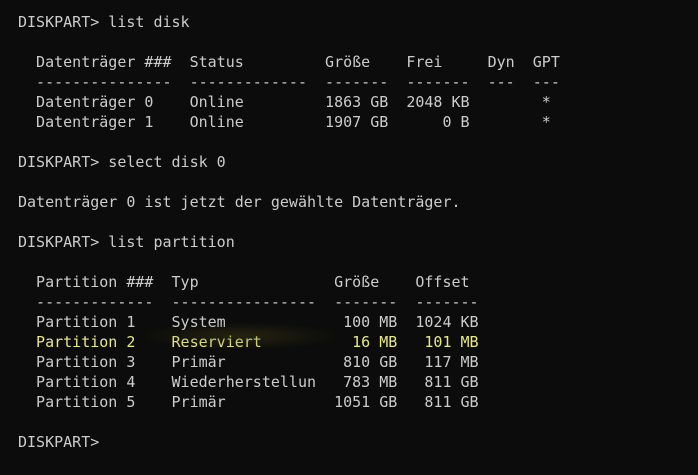 The width and height of the screenshot is (698, 475). Describe the element at coordinates (126, 242) in the screenshot. I see `command-line-list-partition: DISKPART> list partition` at that location.